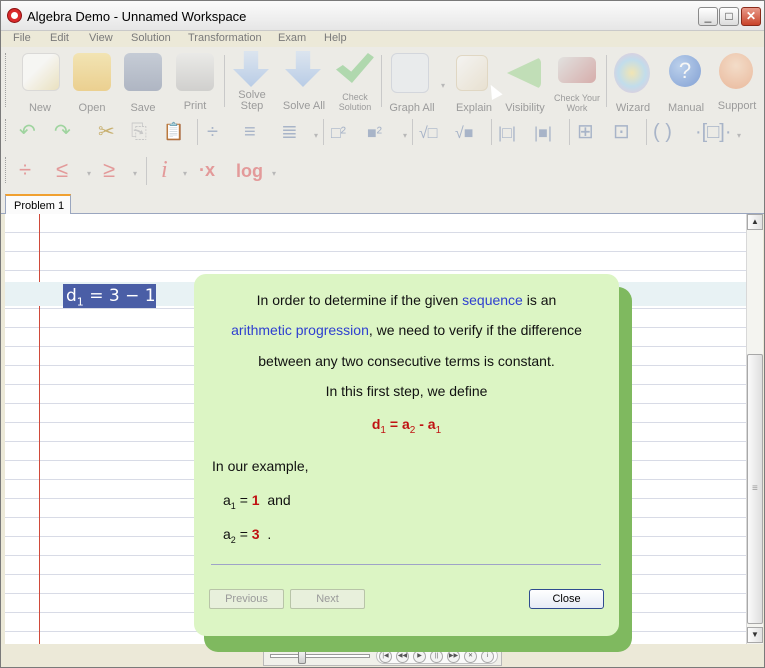  What do you see at coordinates (185, 173) in the screenshot?
I see `imaginary-dropdown-icon: ▾` at bounding box center [185, 173].